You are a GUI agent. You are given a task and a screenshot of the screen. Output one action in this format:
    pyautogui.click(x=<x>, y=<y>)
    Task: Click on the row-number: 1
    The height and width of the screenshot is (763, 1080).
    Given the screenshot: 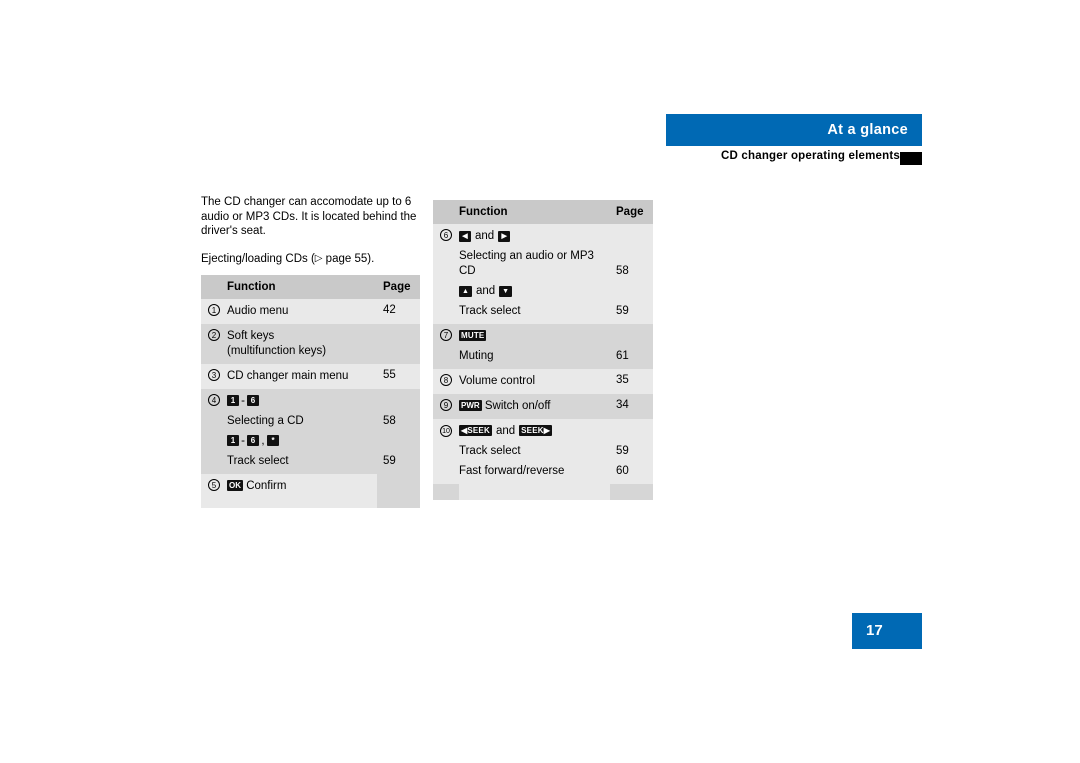 What is the action you would take?
    pyautogui.click(x=214, y=311)
    